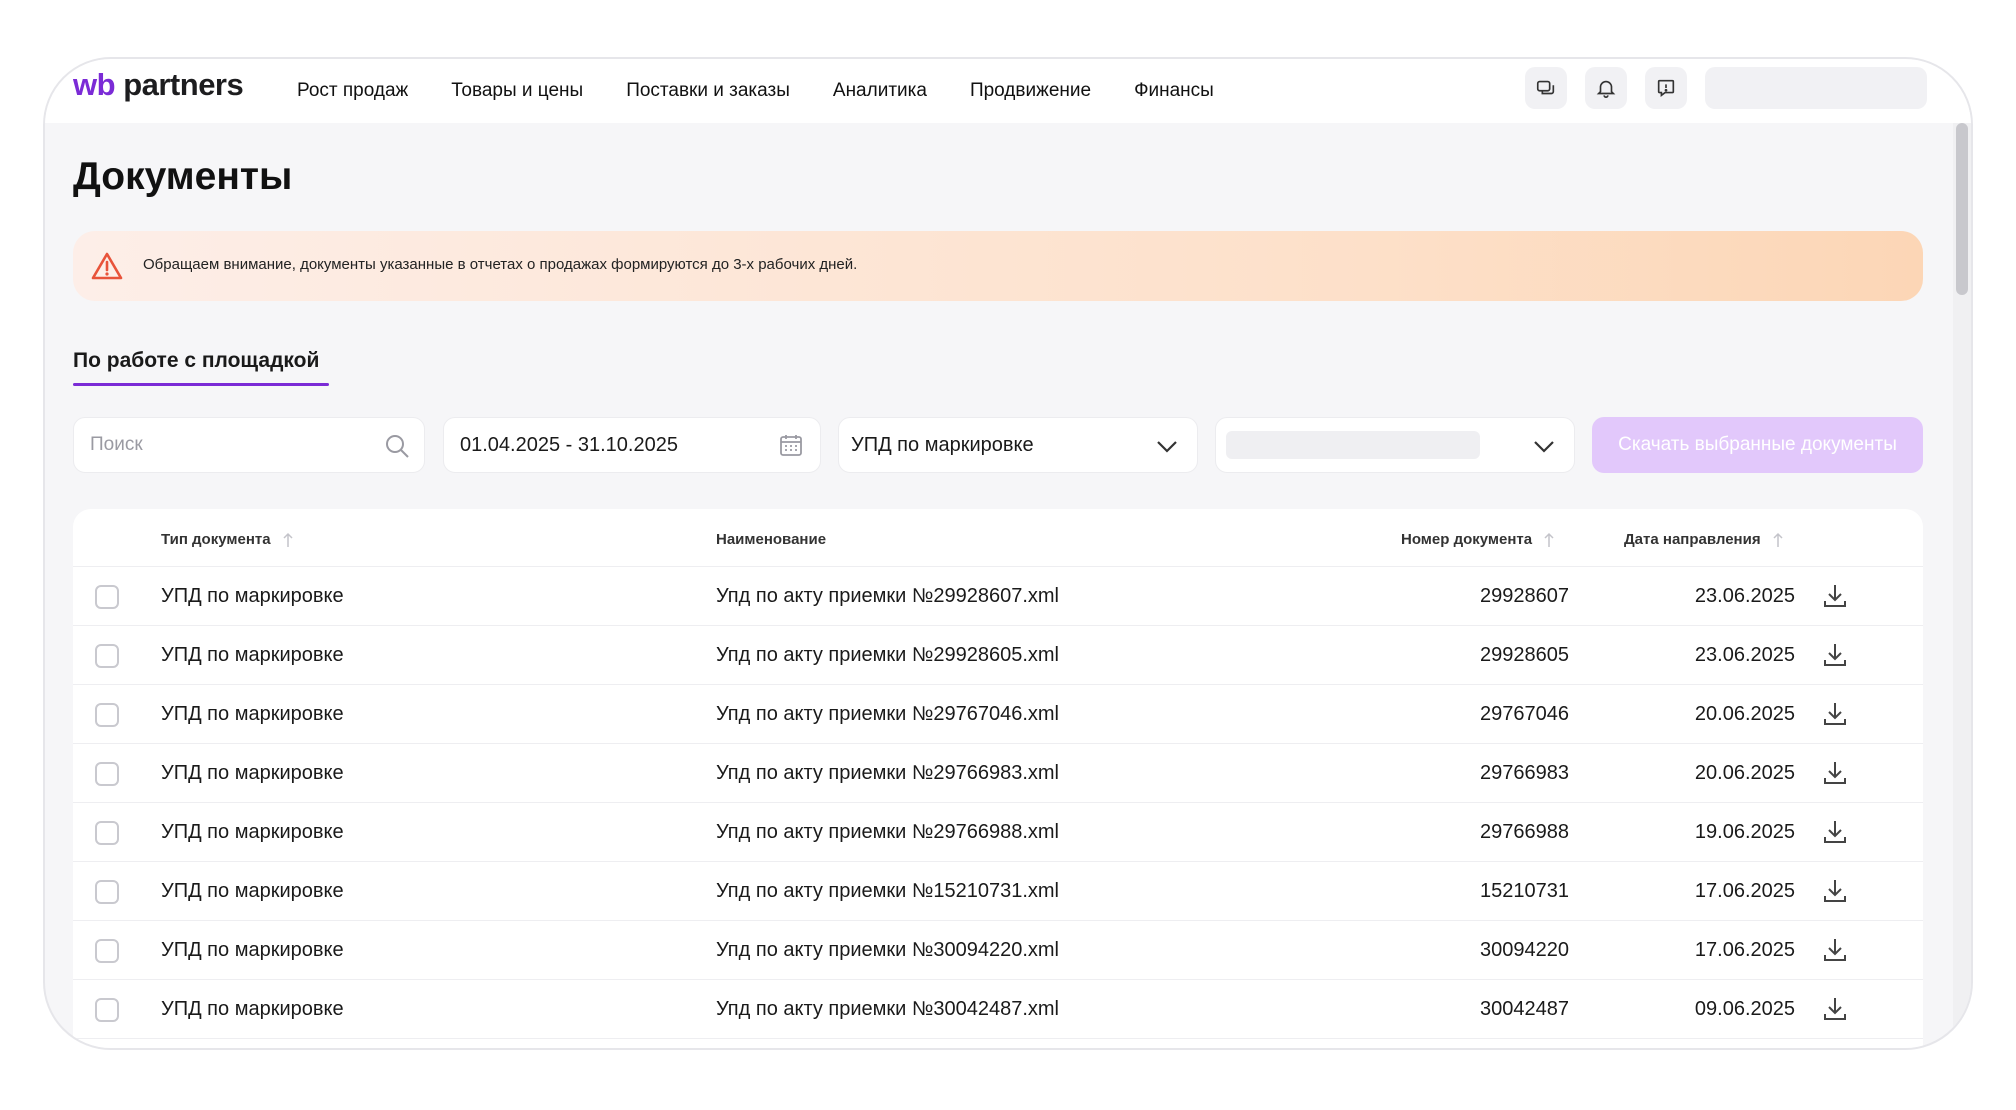 The height and width of the screenshot is (1110, 2016). Describe the element at coordinates (887, 596) in the screenshot. I see `cell-name: Упд по акту приемки №29928607.xml` at that location.